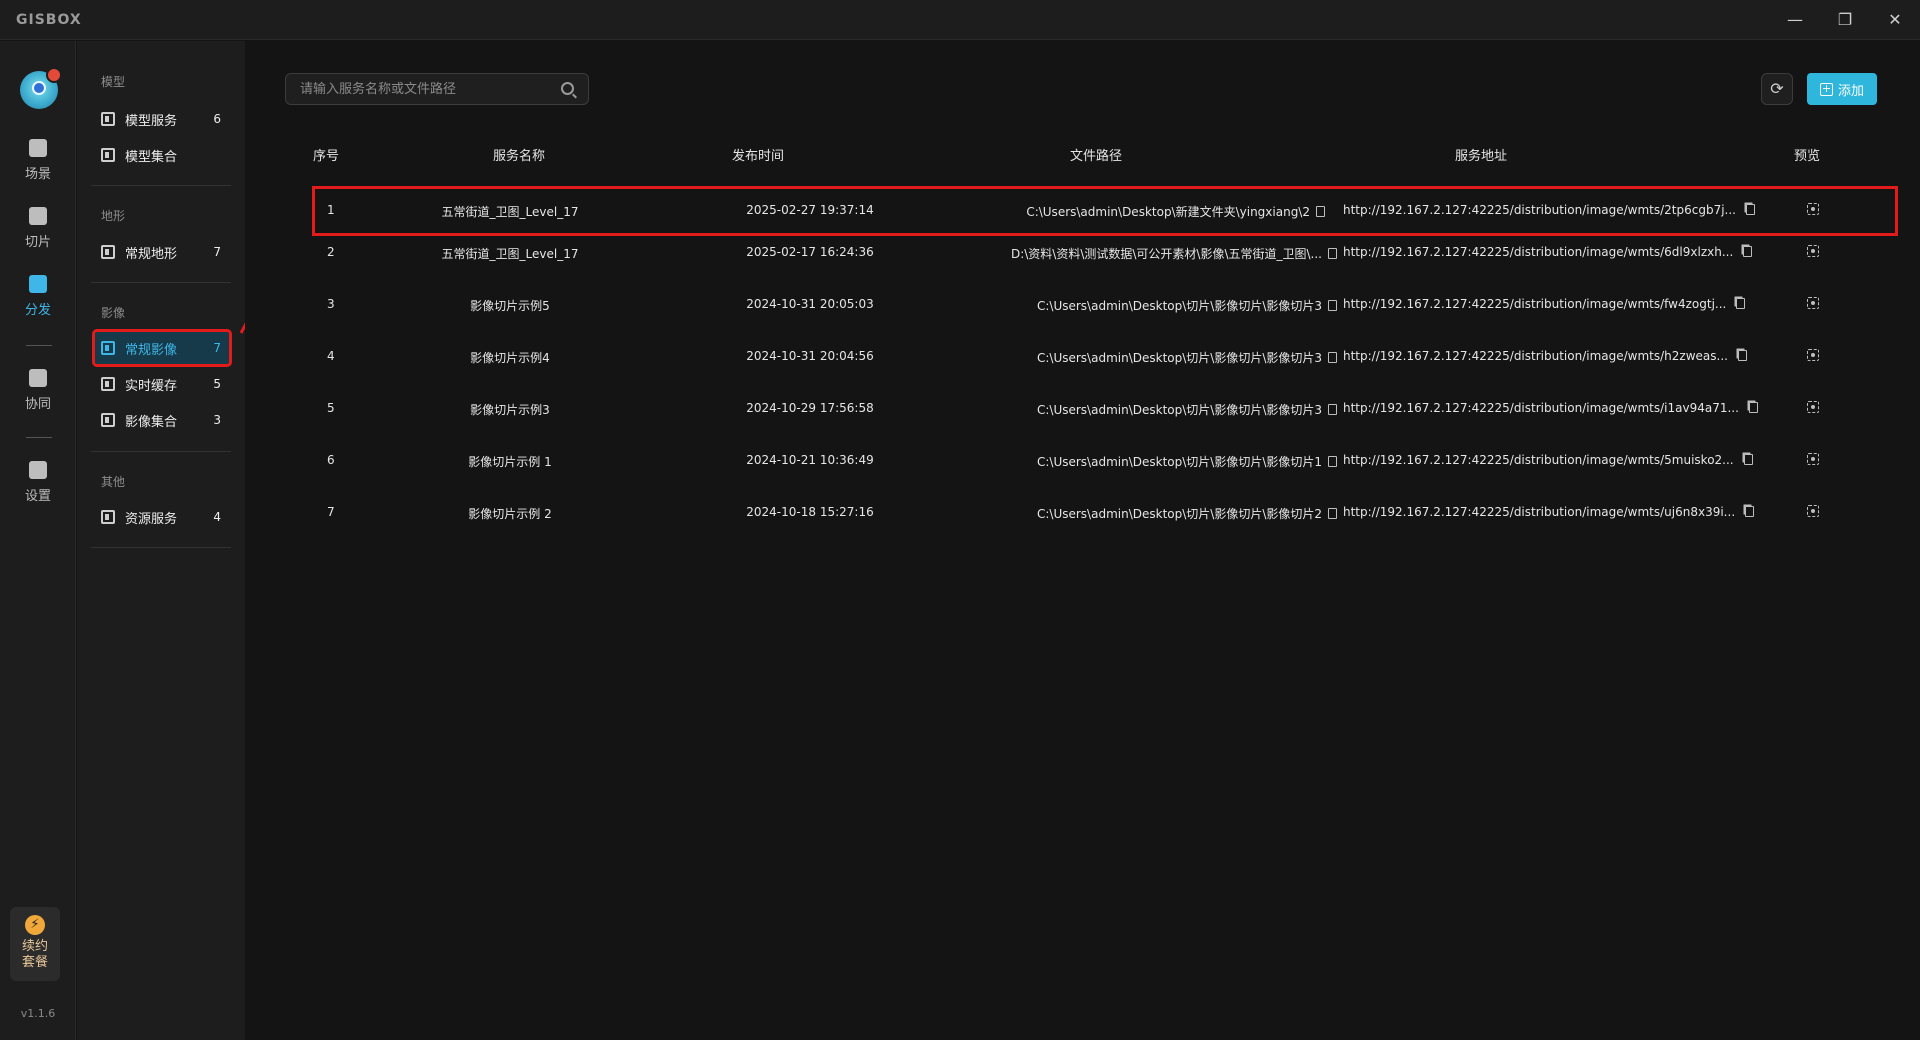 The height and width of the screenshot is (1040, 1920). Describe the element at coordinates (1777, 89) in the screenshot. I see `refresh-button: ⟳` at that location.